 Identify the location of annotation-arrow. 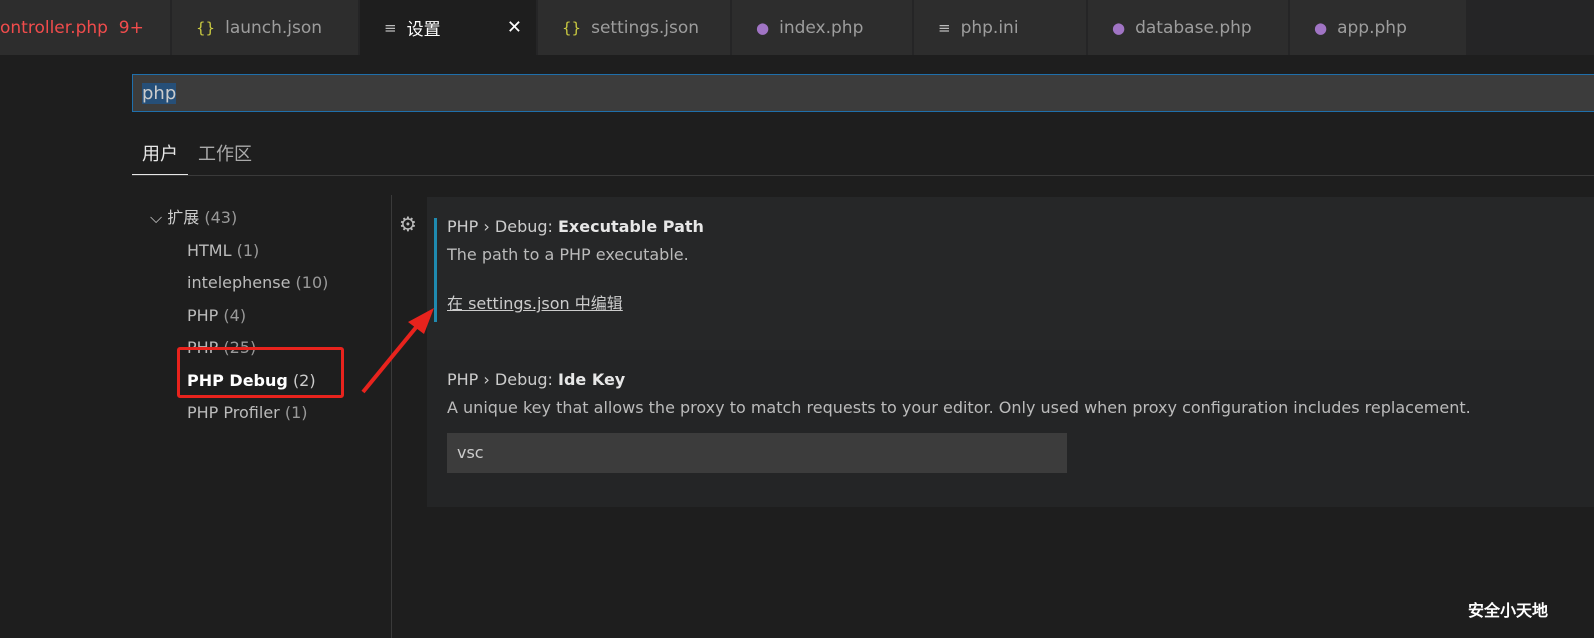
(397, 351).